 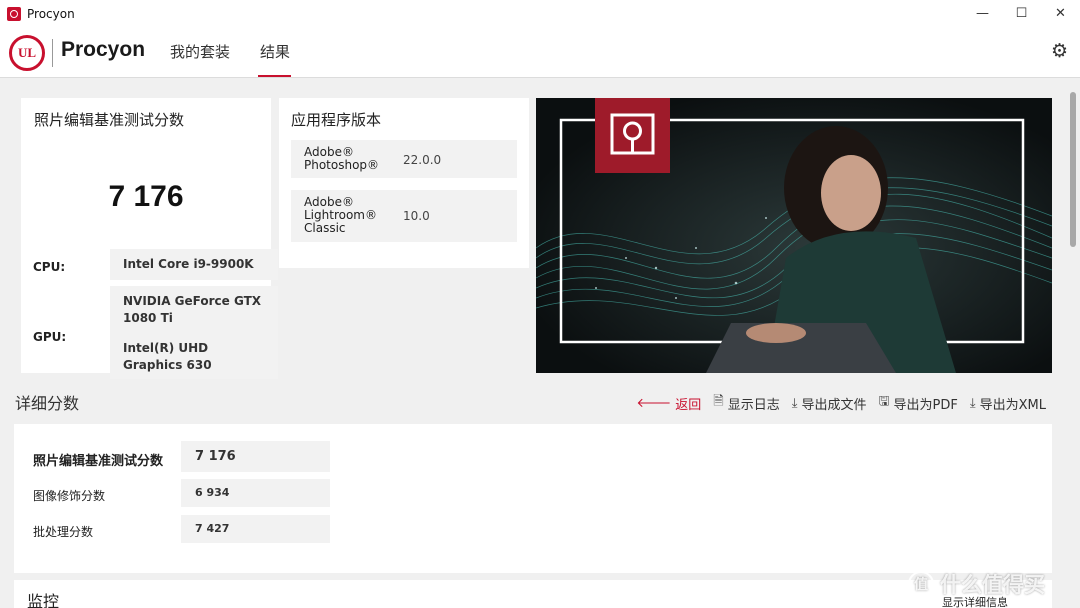 What do you see at coordinates (753, 405) in the screenshot?
I see `show-log-label: 显示日志` at bounding box center [753, 405].